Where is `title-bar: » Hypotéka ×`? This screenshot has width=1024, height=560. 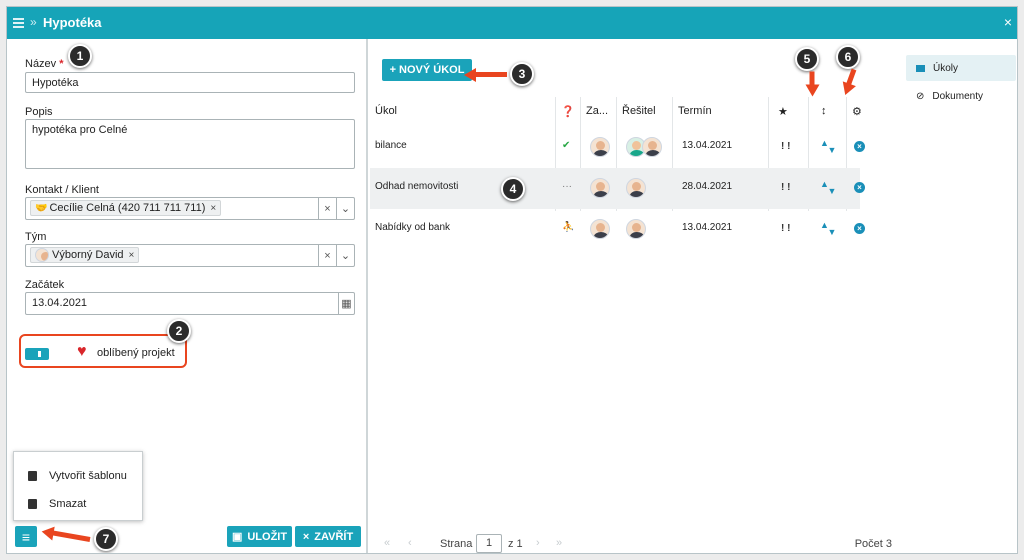
title-bar: » Hypotéka × is located at coordinates (512, 23).